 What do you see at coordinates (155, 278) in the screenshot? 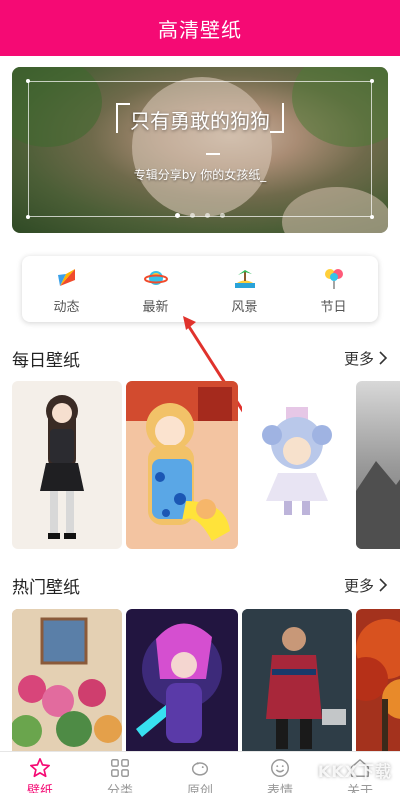
I see `planet-icon` at bounding box center [155, 278].